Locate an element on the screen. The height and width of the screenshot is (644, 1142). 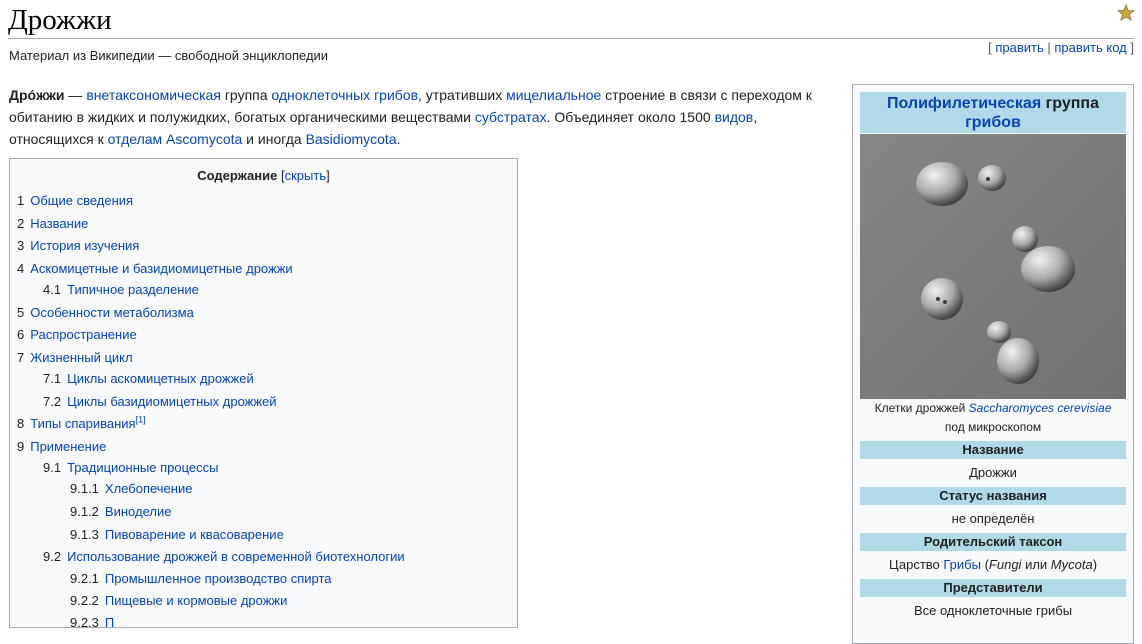
toc-number: 9.2 is located at coordinates (52, 556).